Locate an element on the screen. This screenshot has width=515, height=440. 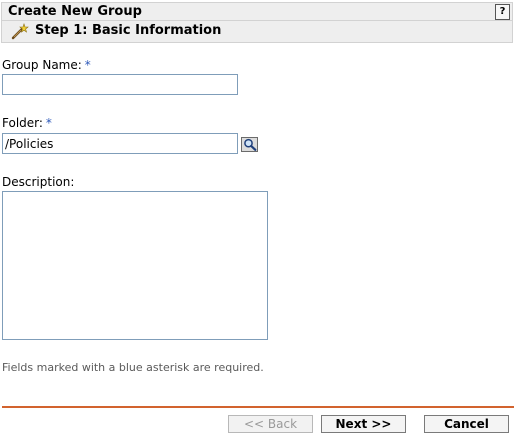
step-title: Step 1: Basic Information is located at coordinates (128, 30).